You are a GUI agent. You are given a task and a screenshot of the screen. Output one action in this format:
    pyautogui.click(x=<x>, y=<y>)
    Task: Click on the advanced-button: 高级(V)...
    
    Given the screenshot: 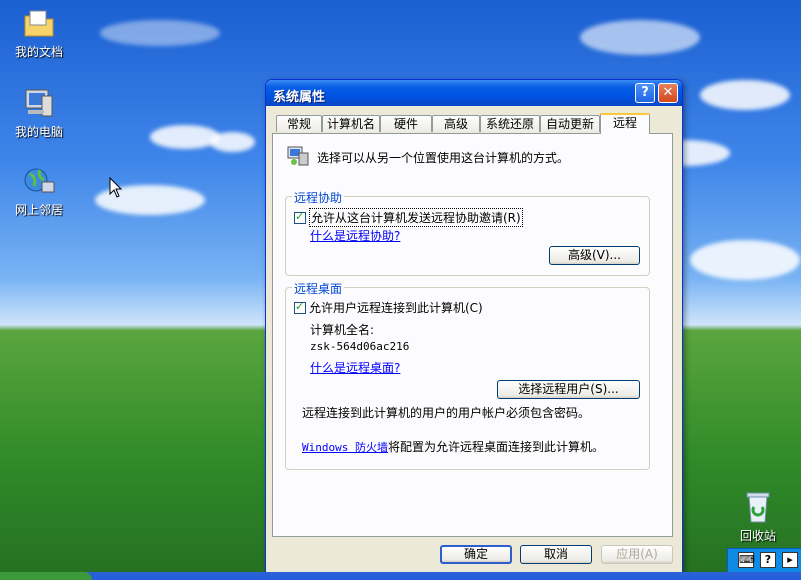 What is the action you would take?
    pyautogui.click(x=594, y=255)
    